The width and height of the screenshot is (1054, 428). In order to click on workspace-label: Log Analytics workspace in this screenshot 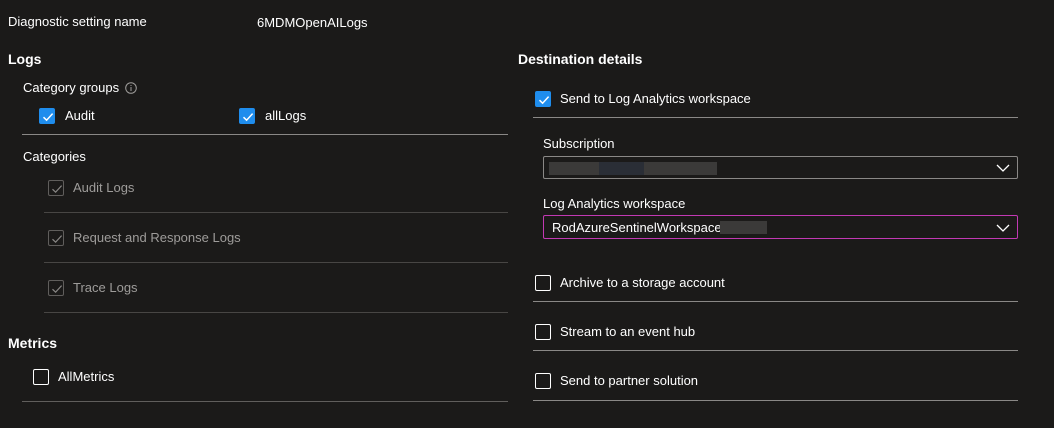, I will do `click(614, 203)`.